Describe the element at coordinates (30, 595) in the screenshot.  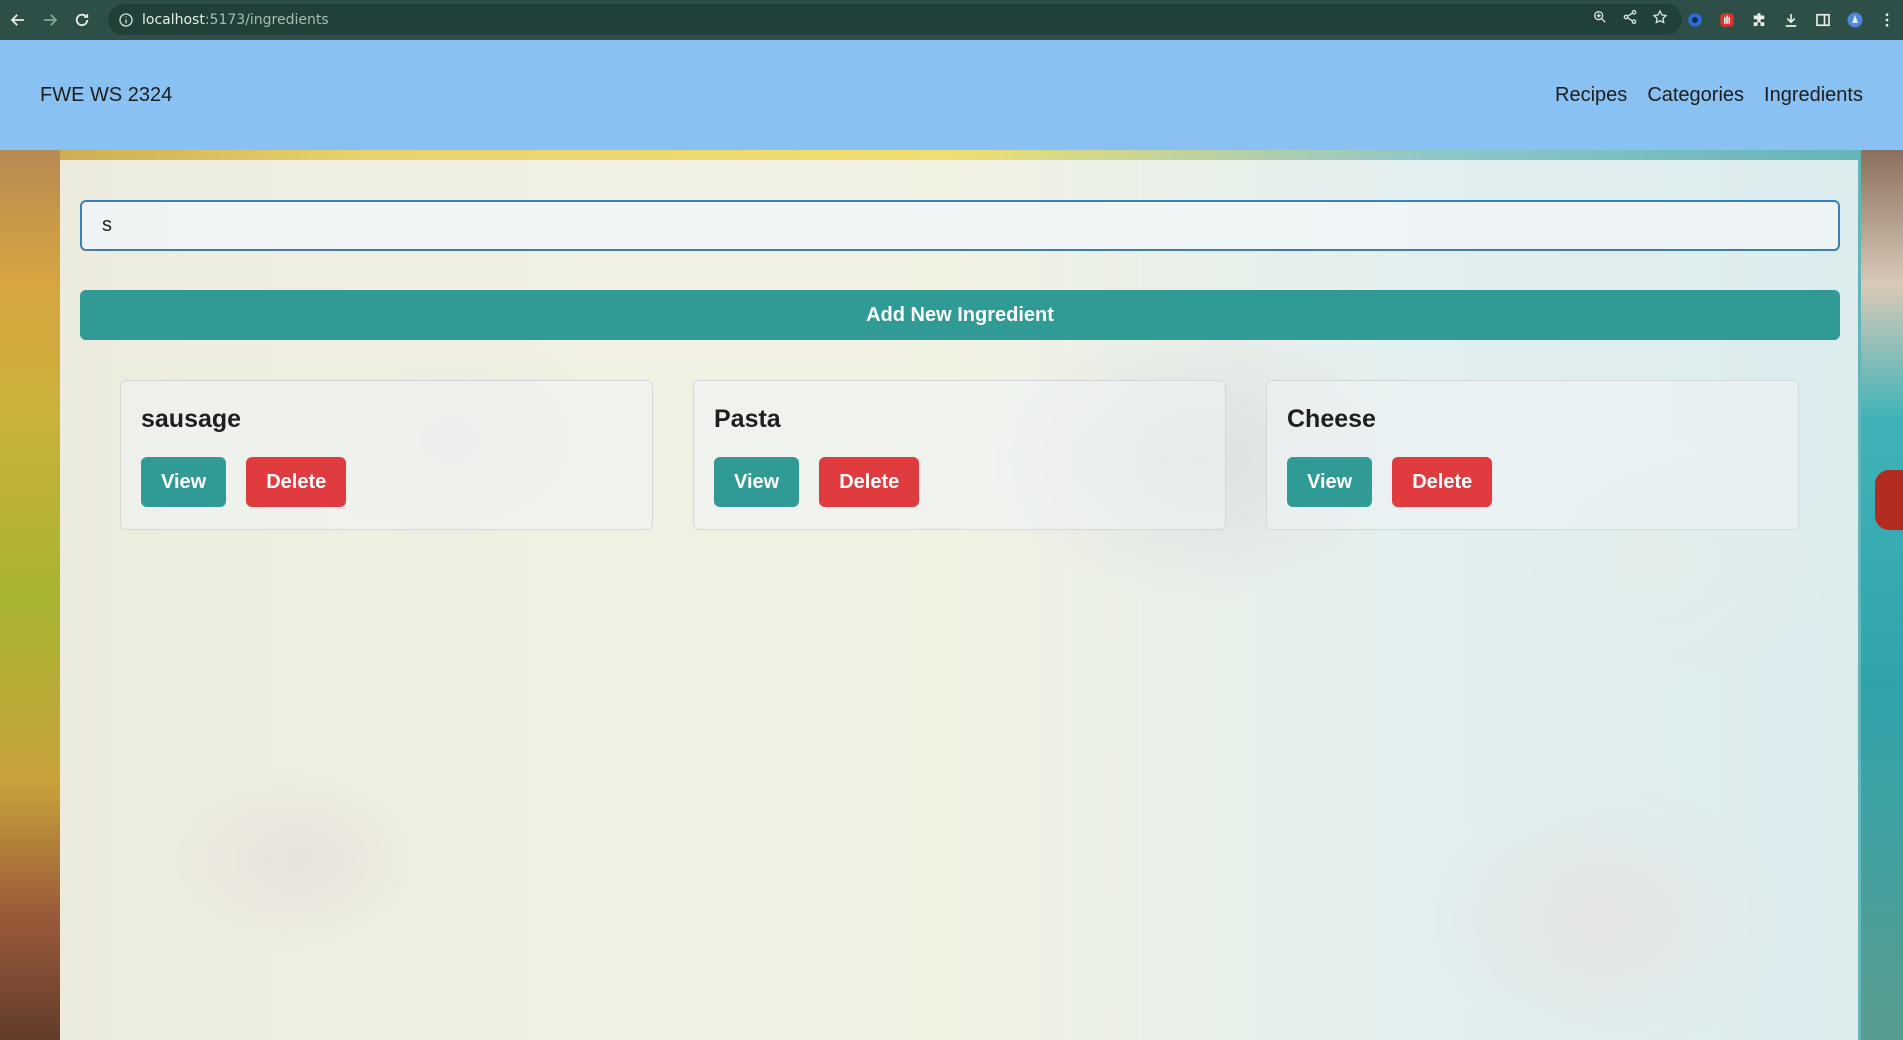
I see `background-edge-left` at that location.